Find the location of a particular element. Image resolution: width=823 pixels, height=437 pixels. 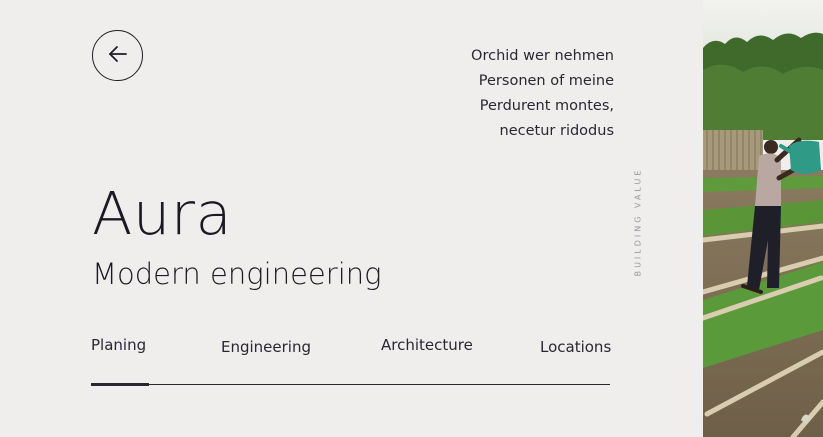

arrow-left-icon is located at coordinates (118, 56).